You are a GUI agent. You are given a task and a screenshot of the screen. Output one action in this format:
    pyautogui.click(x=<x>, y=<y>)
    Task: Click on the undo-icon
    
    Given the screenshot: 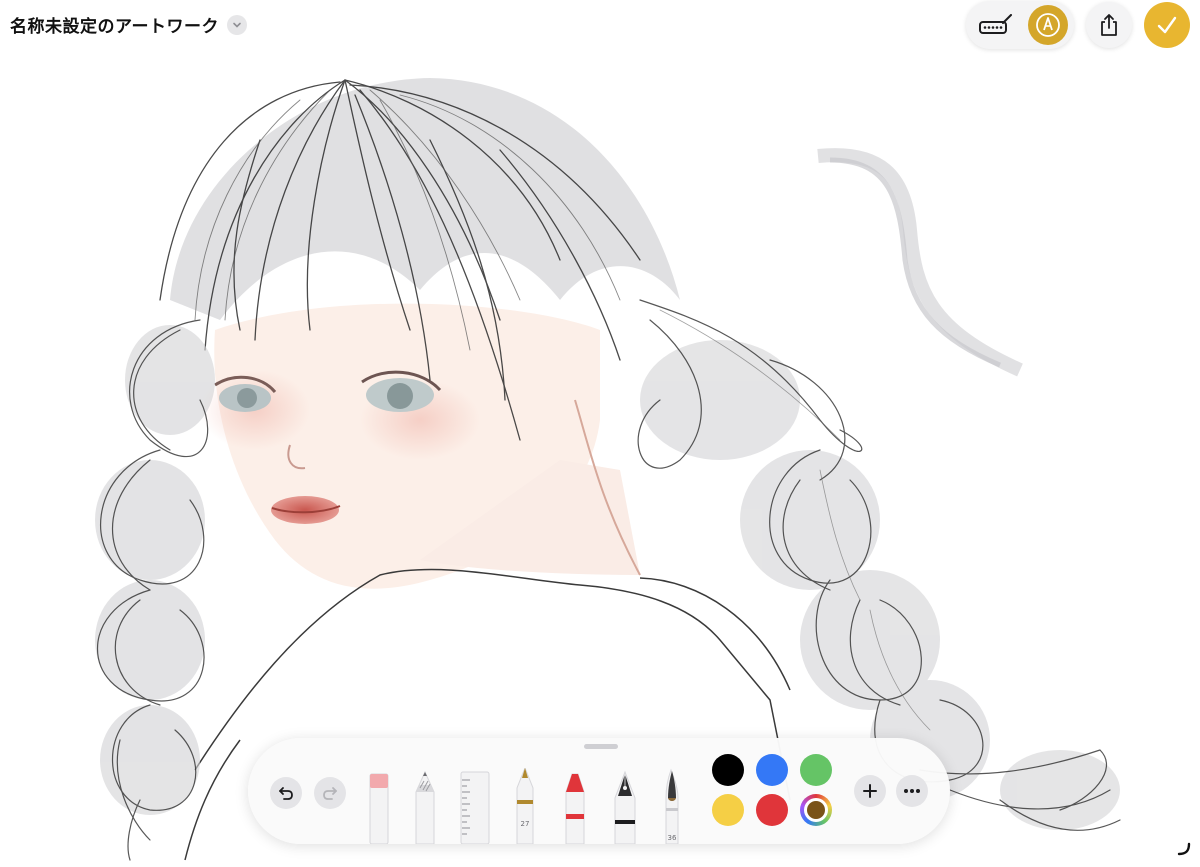 What is the action you would take?
    pyautogui.click(x=286, y=793)
    